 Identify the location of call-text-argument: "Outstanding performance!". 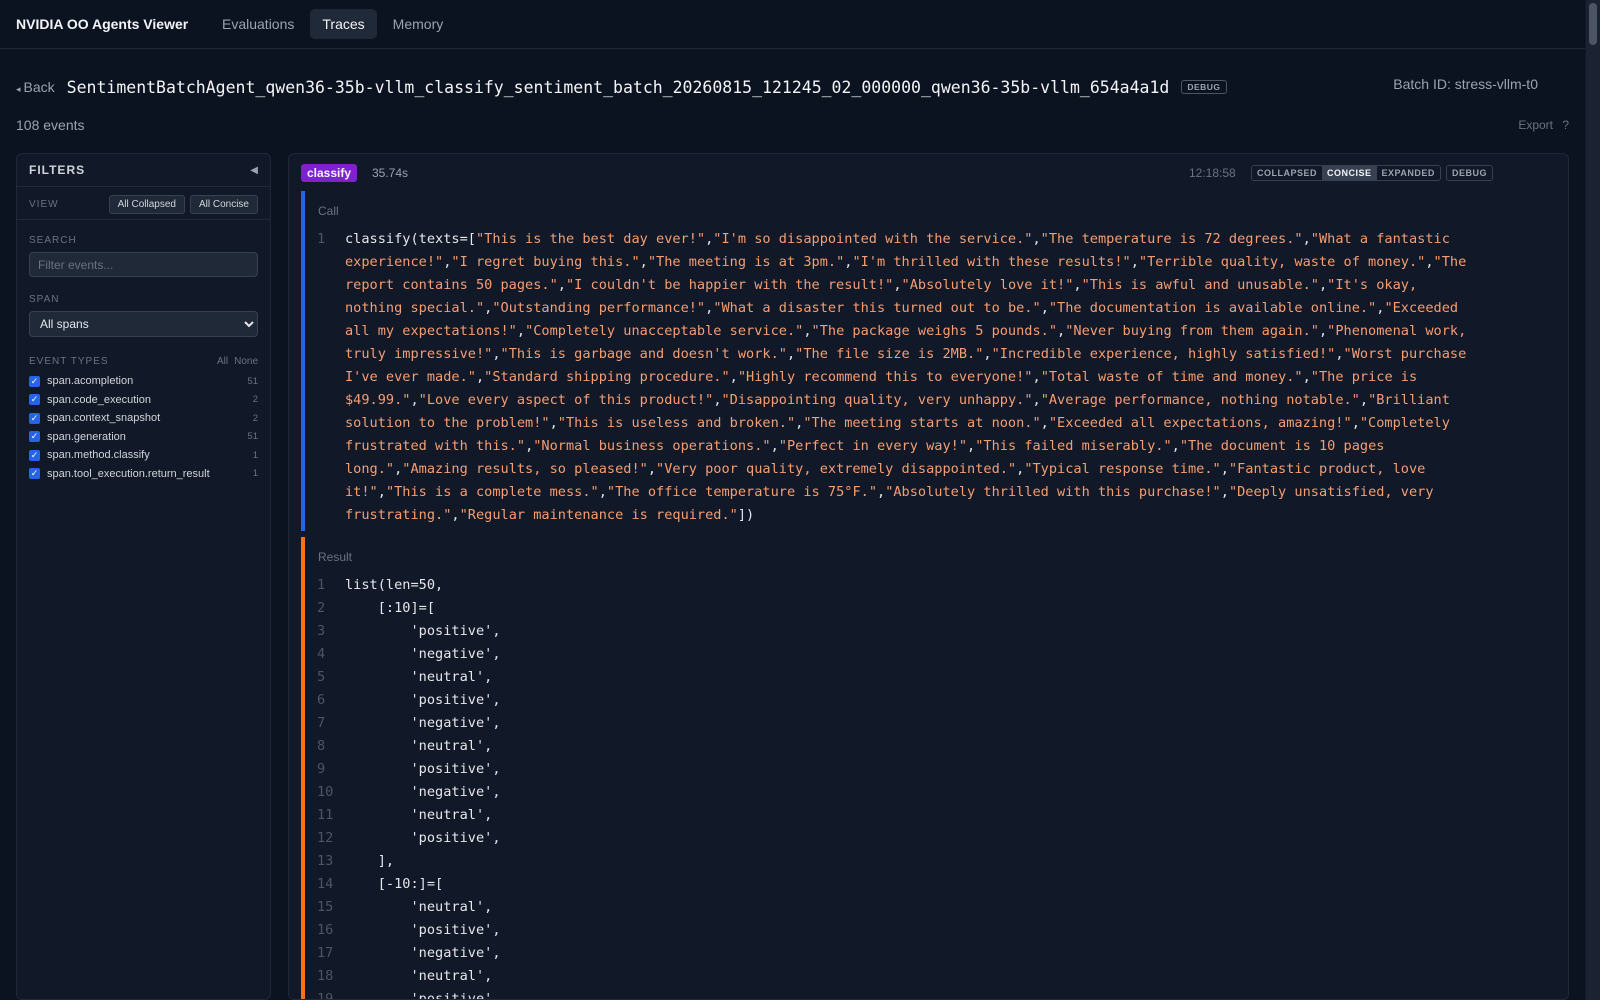
(599, 308).